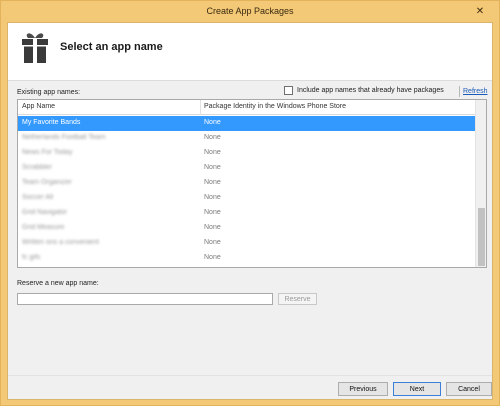  I want to click on existing-names-label: Existing app names:, so click(49, 92).